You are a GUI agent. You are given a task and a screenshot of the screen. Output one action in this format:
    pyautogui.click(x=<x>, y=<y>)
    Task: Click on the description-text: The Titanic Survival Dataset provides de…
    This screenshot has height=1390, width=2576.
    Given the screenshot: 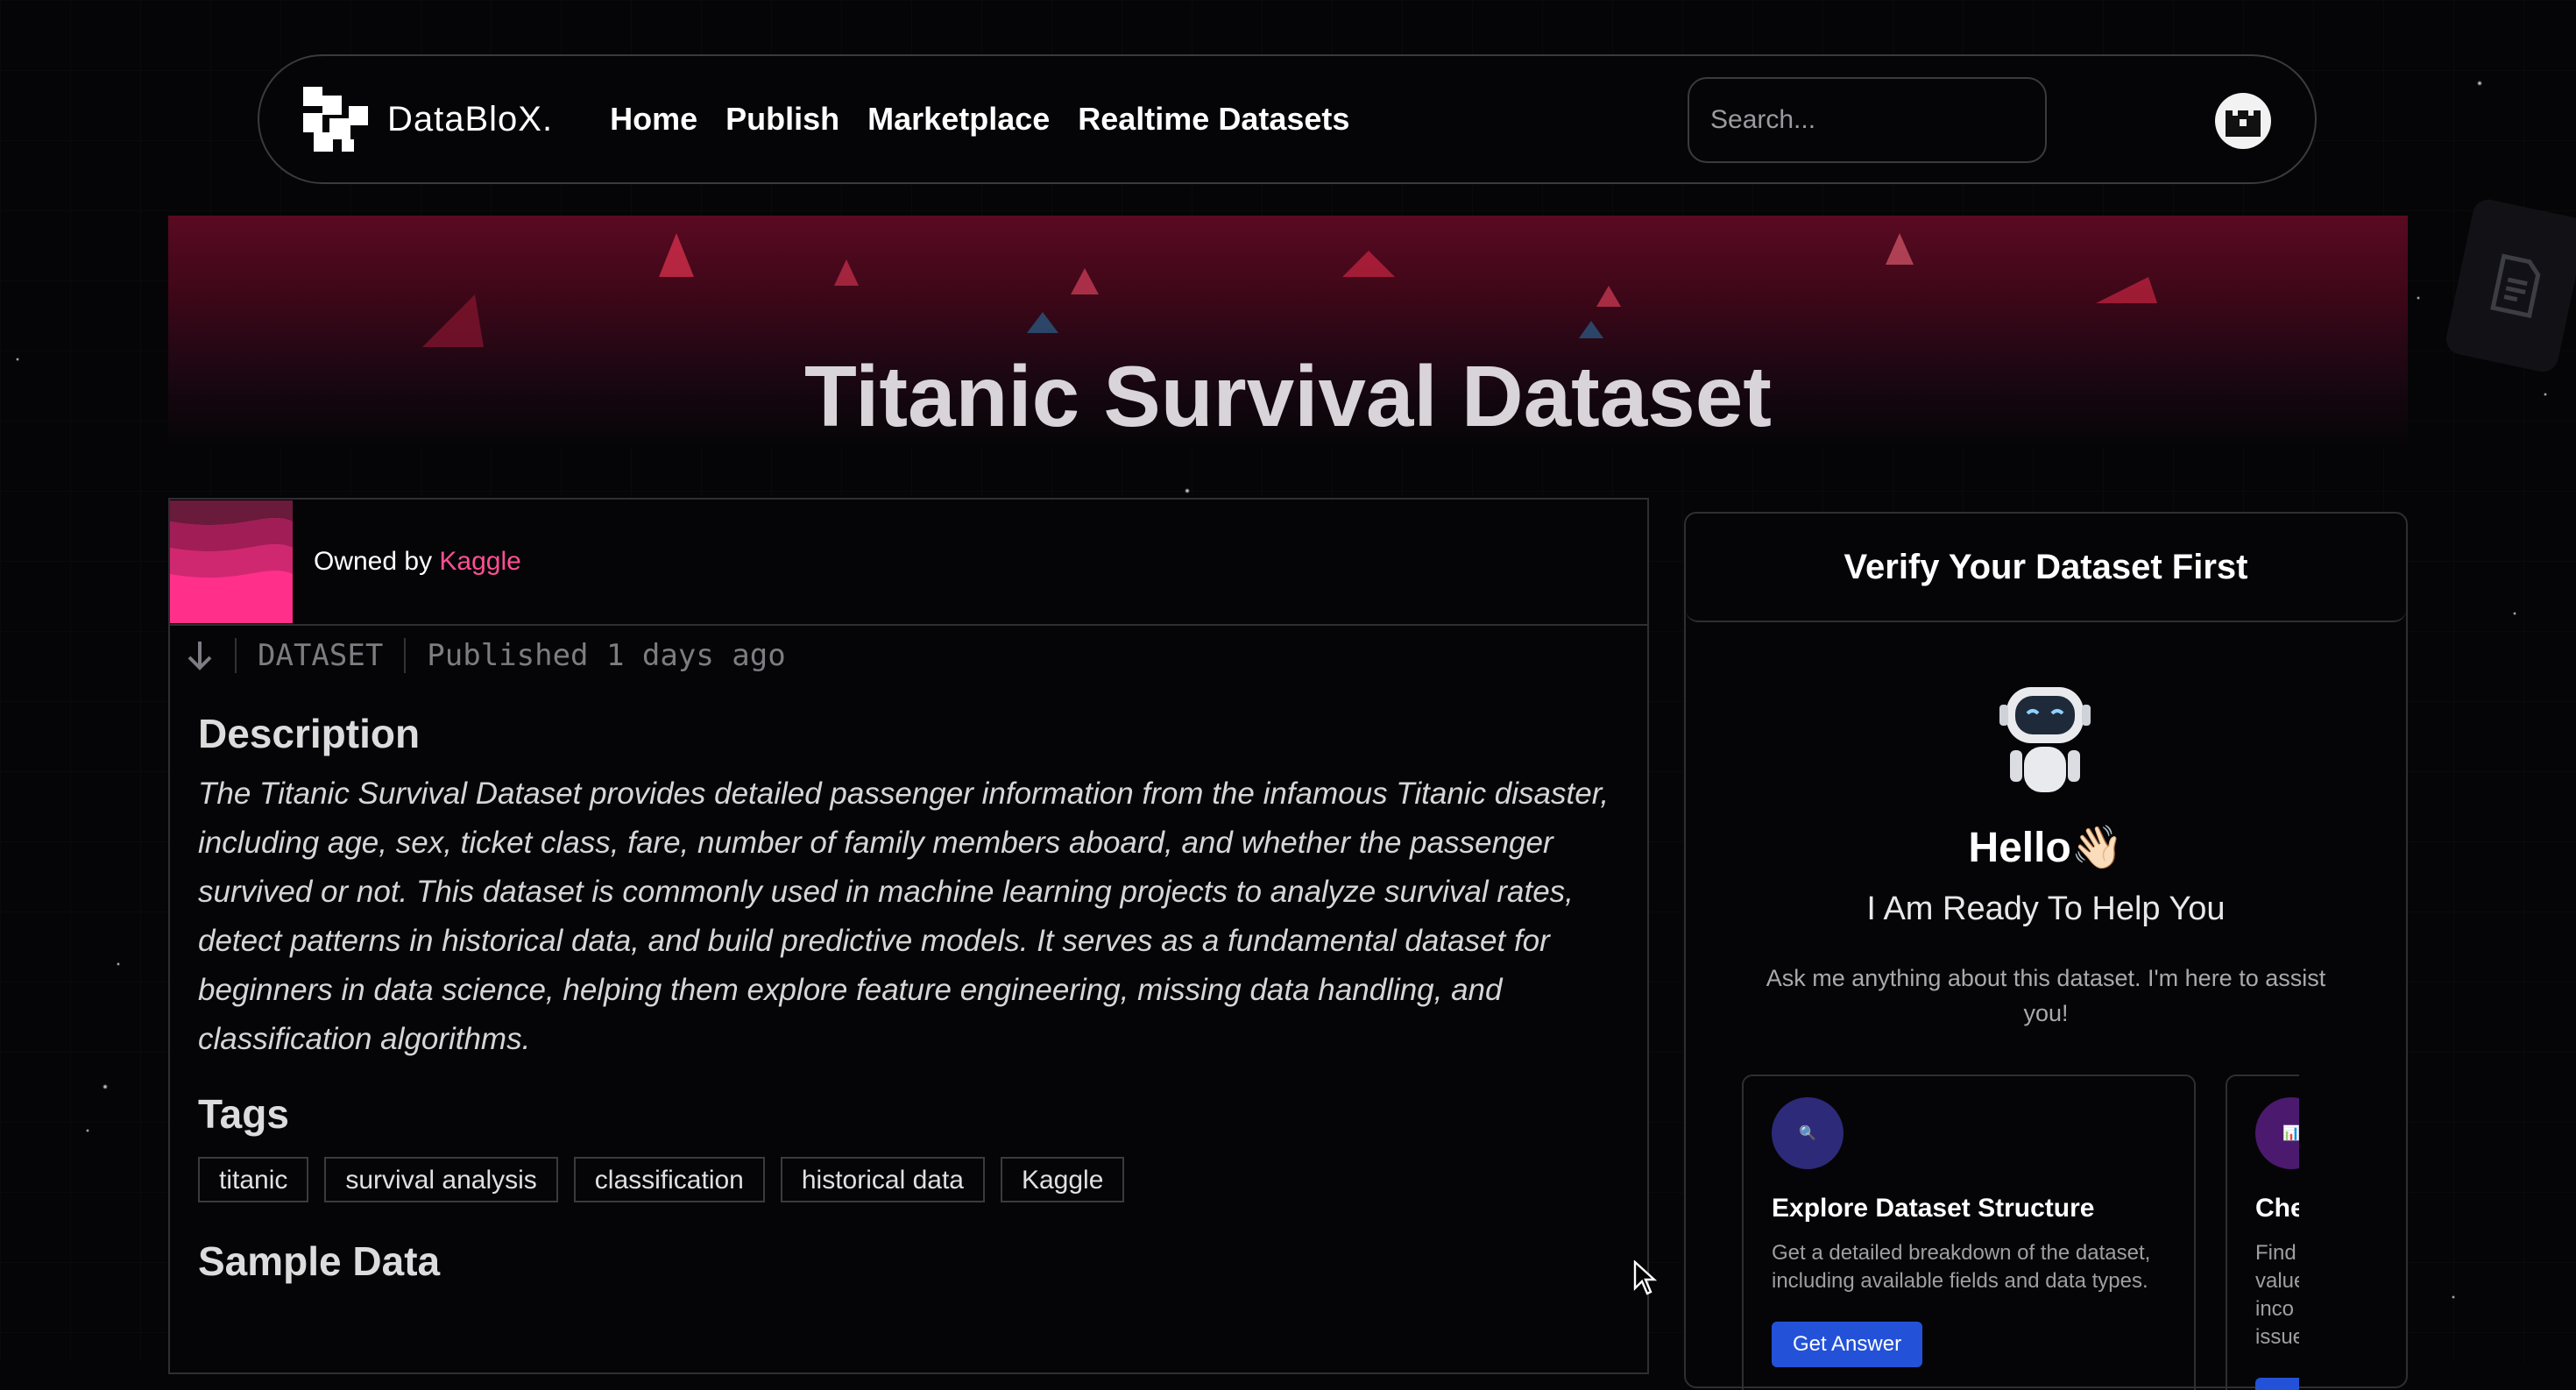 What is the action you would take?
    pyautogui.click(x=904, y=916)
    